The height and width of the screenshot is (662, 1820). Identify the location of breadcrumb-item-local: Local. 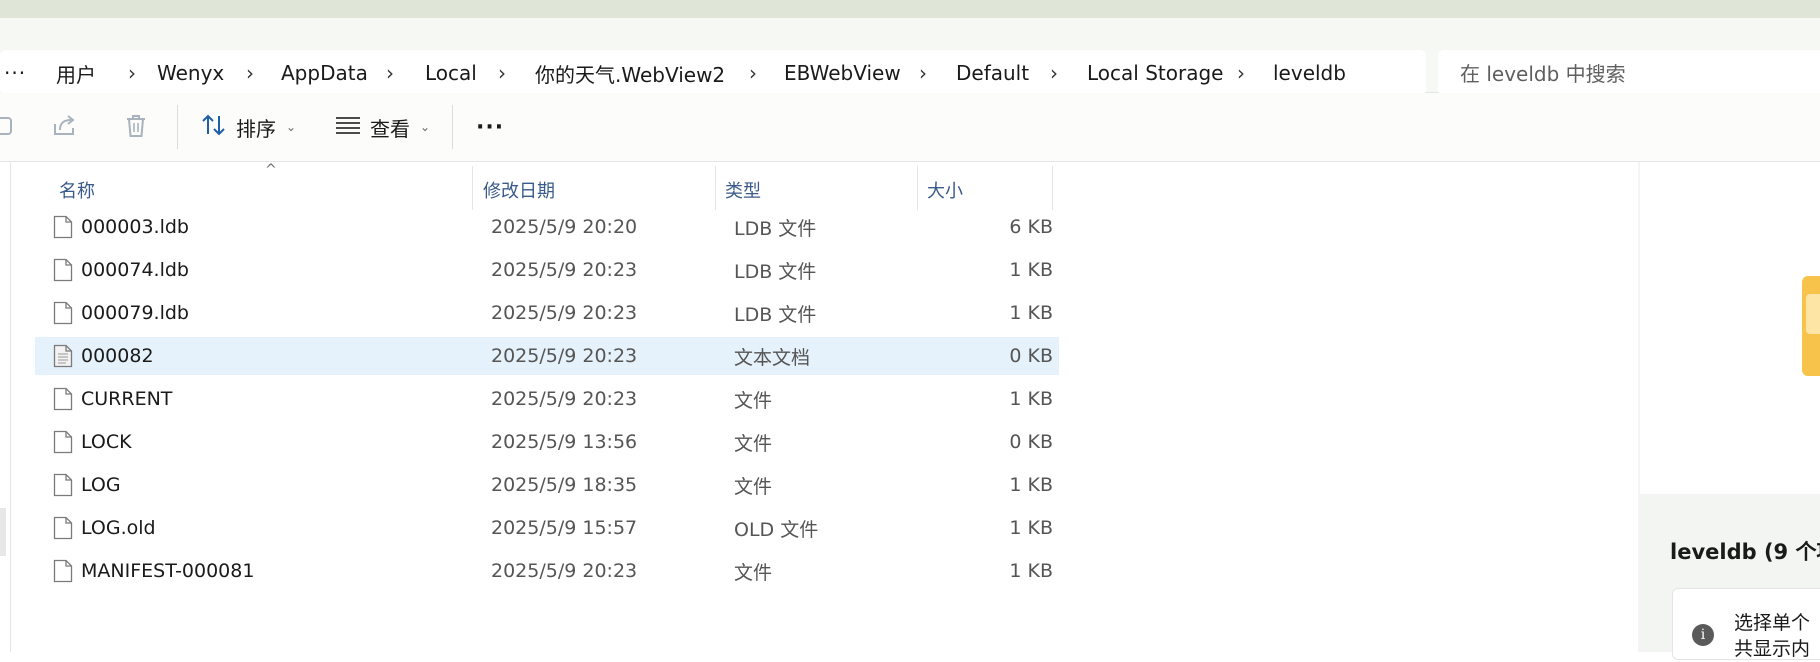
(451, 73).